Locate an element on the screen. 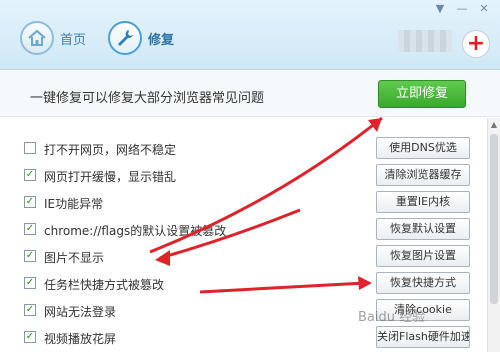 The height and width of the screenshot is (352, 500). home-icon is located at coordinates (37, 38).